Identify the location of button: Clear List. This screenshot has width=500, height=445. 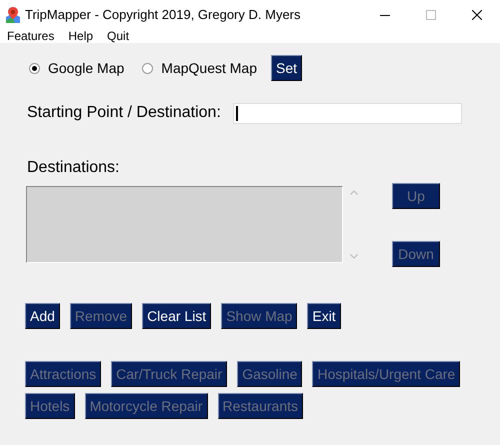
(177, 316).